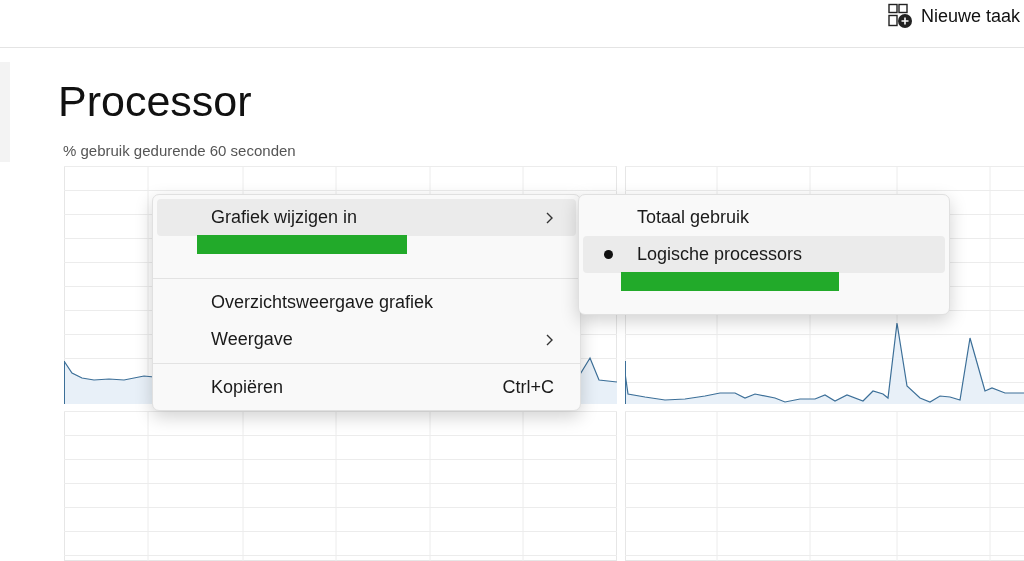  What do you see at coordinates (155, 101) in the screenshot?
I see `page-title: Processor` at bounding box center [155, 101].